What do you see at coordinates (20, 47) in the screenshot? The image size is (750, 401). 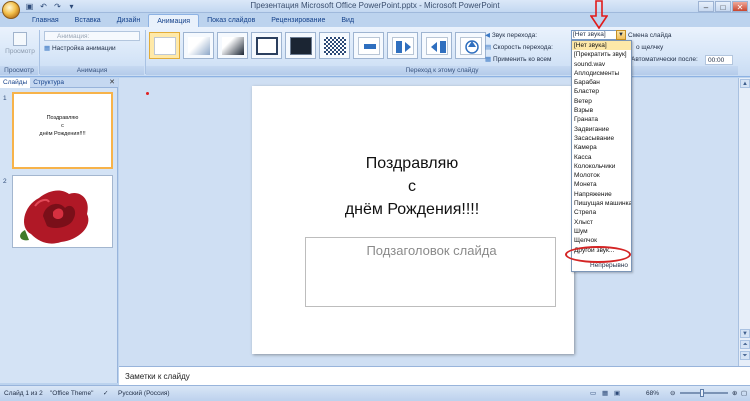 I see `preview-button: Просмотр` at bounding box center [20, 47].